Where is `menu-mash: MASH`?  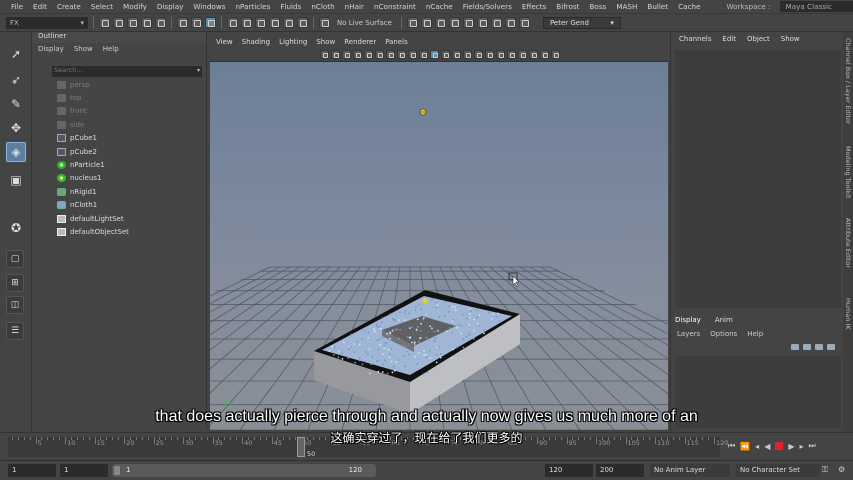
menu-mash: MASH is located at coordinates (626, 6).